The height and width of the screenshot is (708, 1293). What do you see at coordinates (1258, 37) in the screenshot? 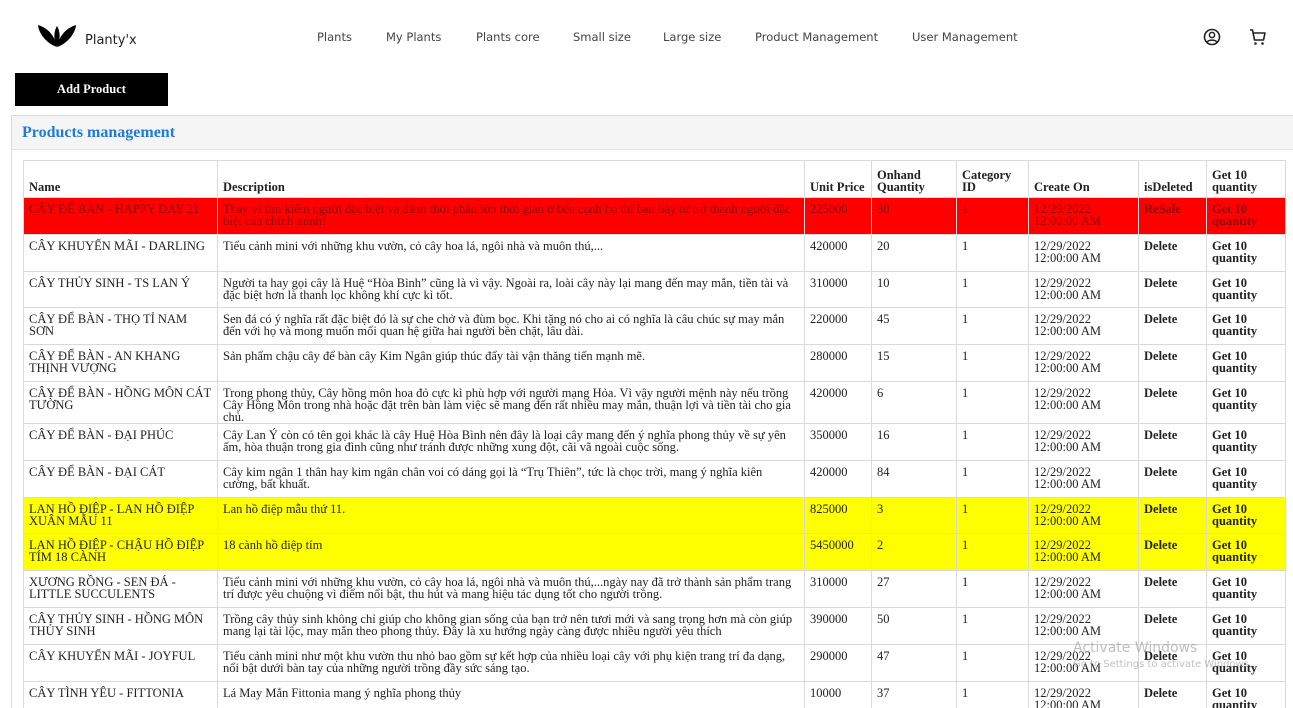
I see `cart-icon` at bounding box center [1258, 37].